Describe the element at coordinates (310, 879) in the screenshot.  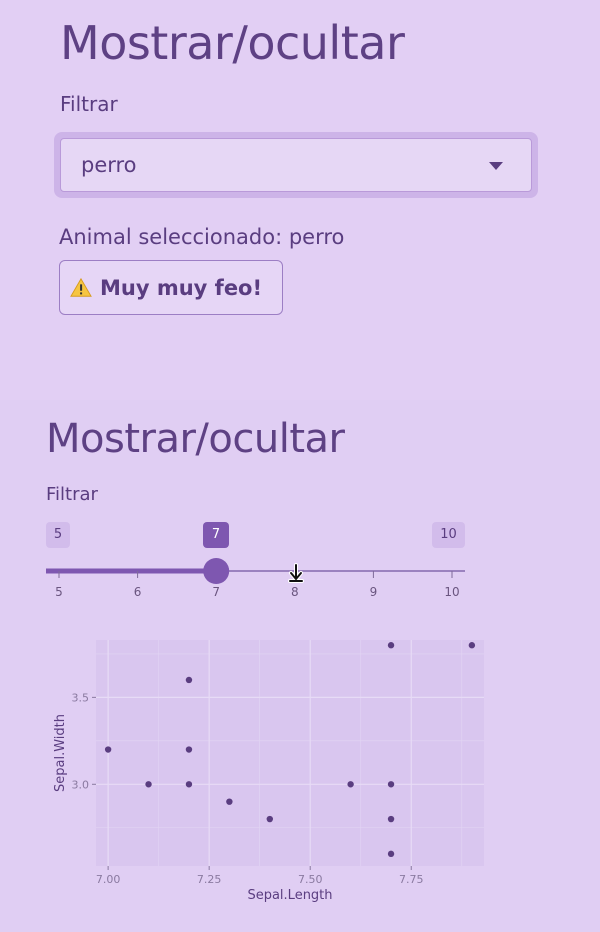
I see `x-tick-label: 7.50` at that location.